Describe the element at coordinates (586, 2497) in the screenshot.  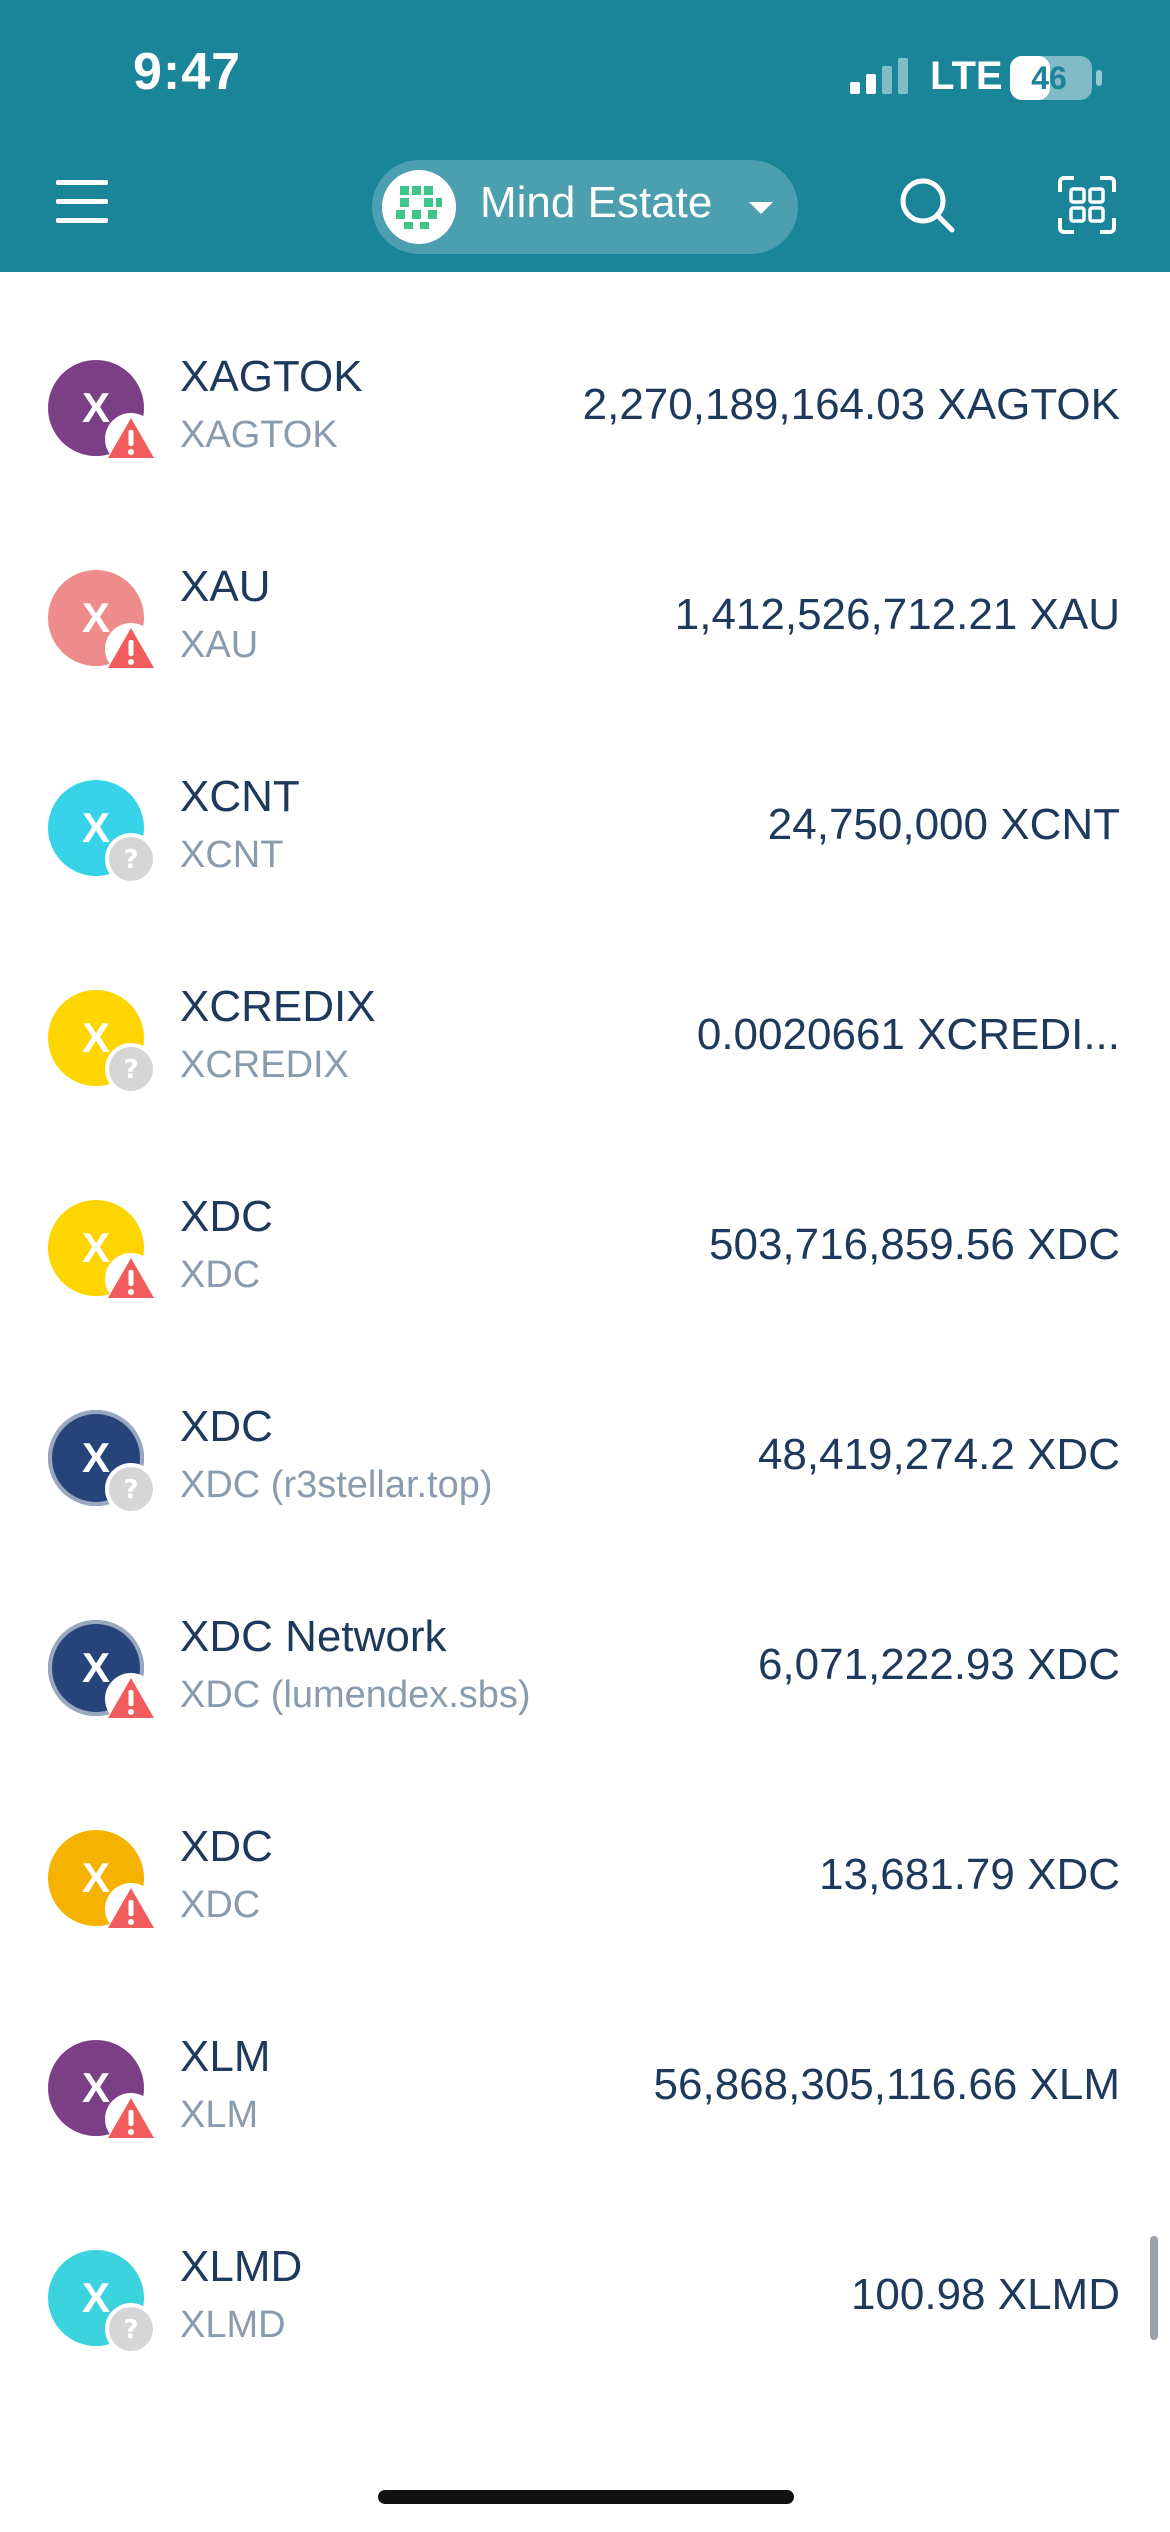
I see `home-indicator` at that location.